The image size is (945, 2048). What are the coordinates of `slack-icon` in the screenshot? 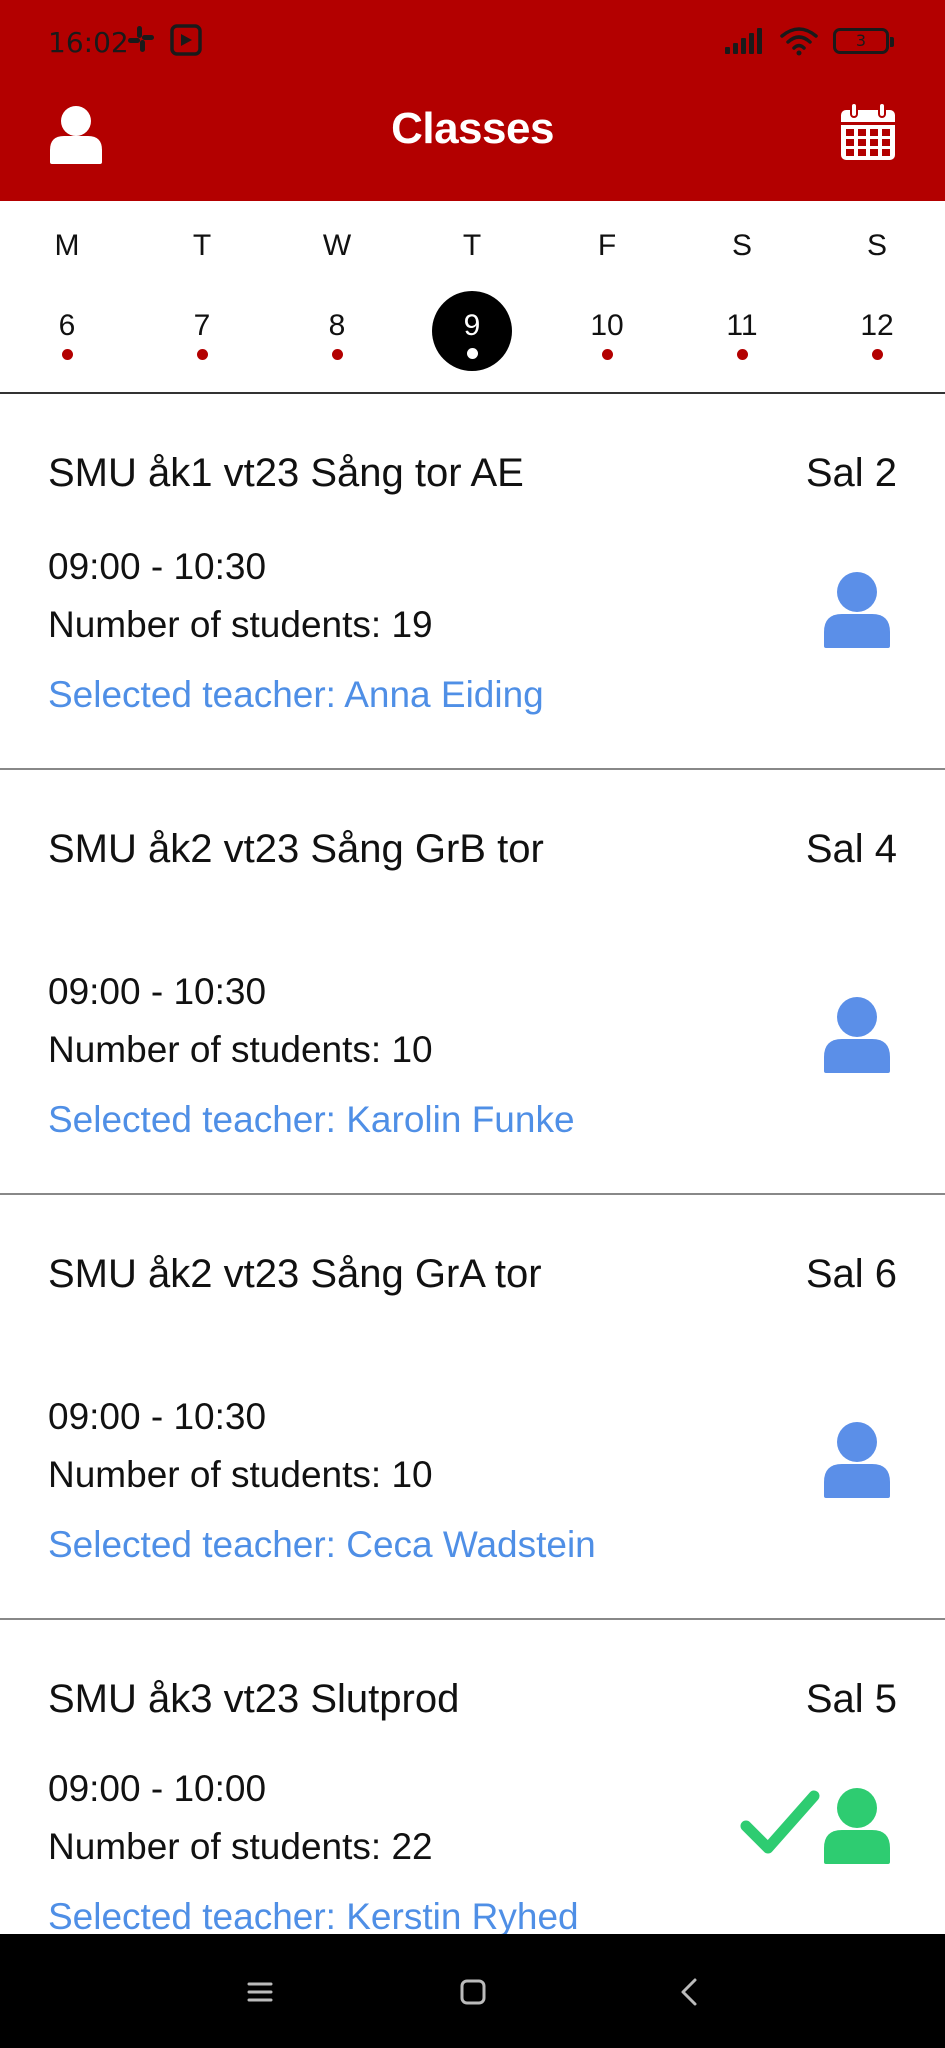 It's located at (141, 39).